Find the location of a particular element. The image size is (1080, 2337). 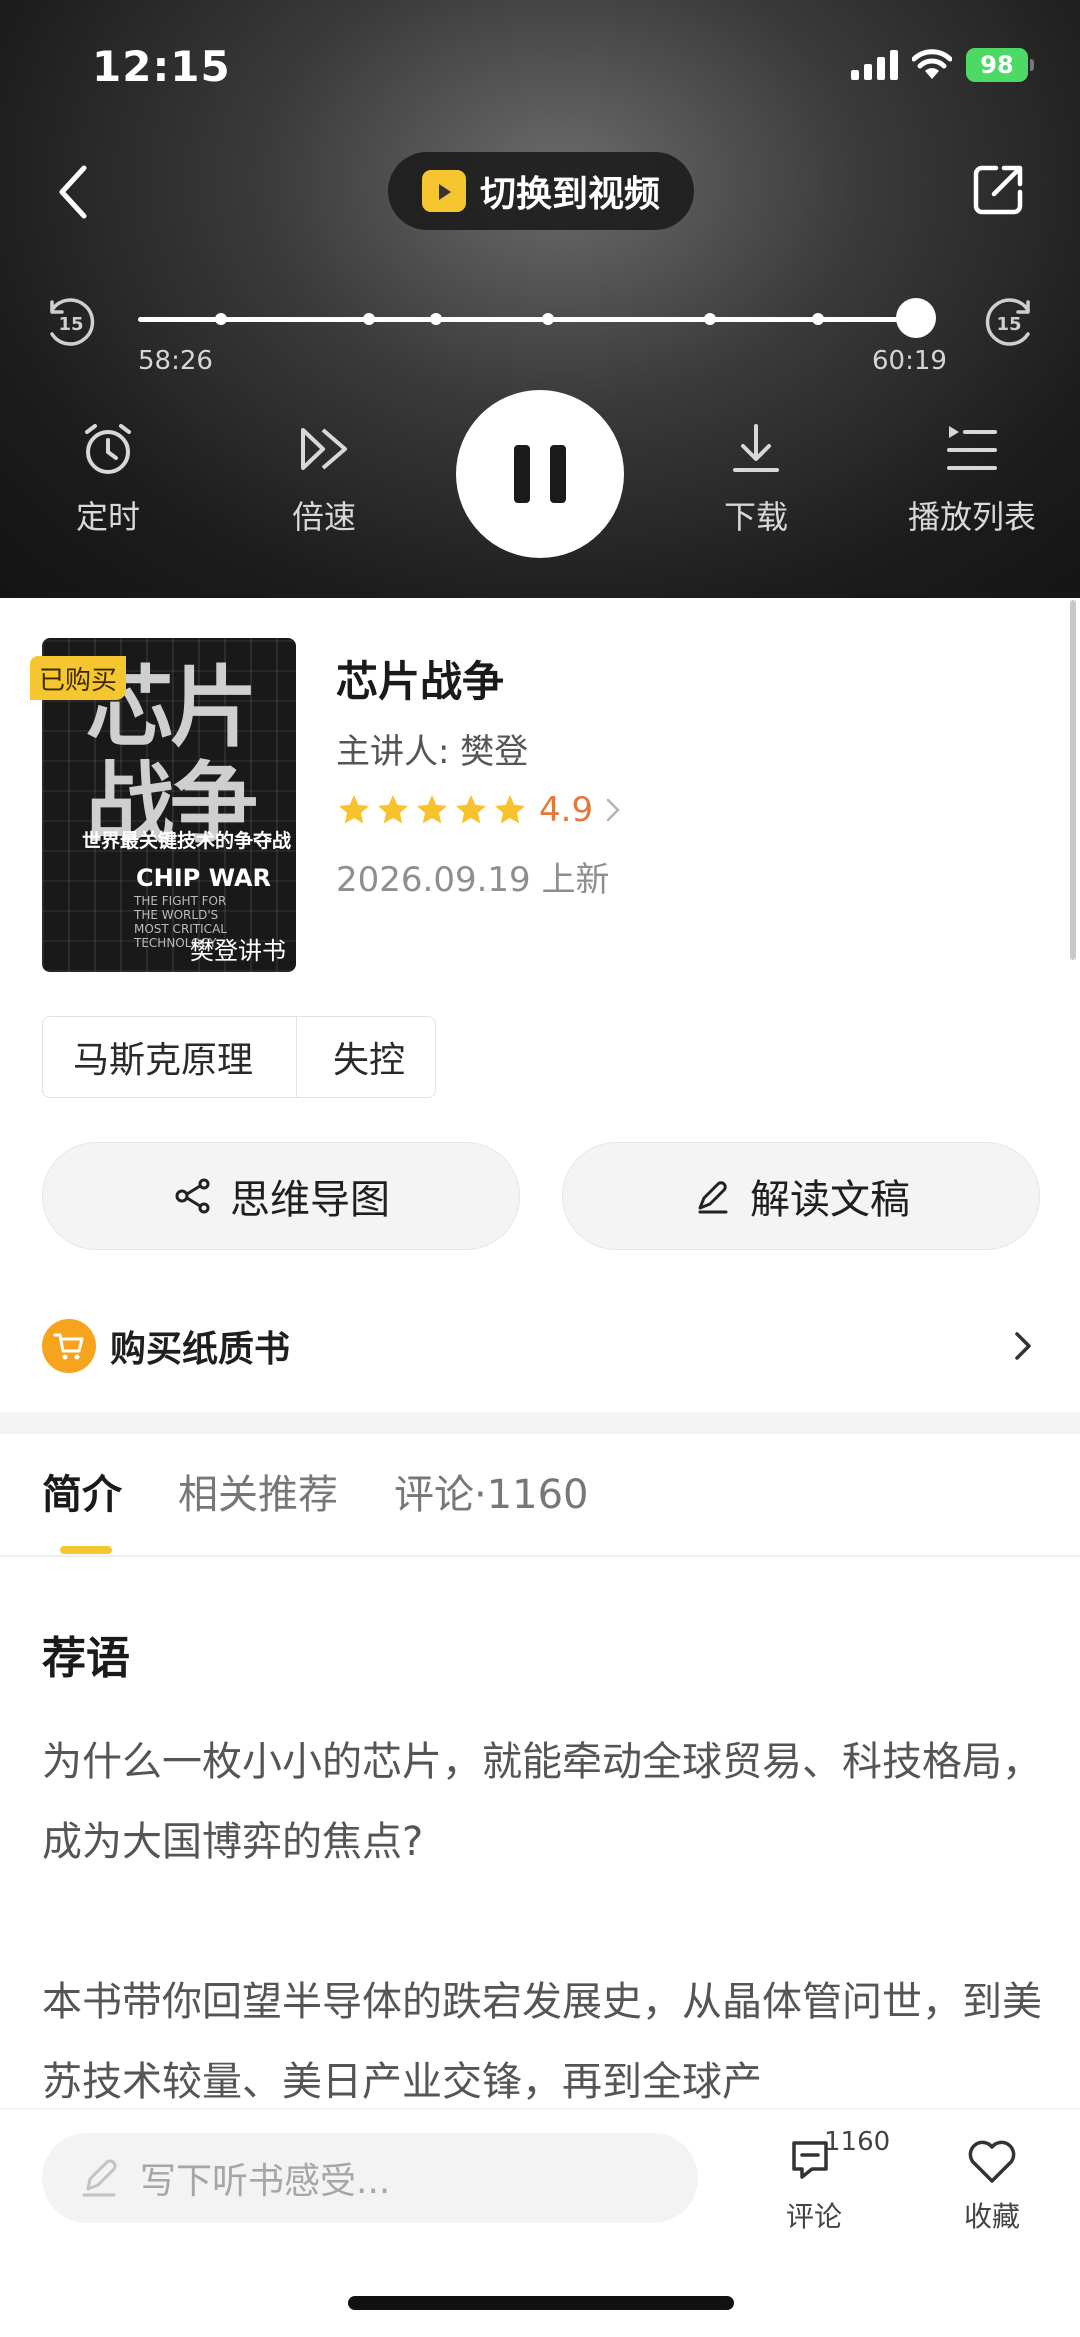

rating-row: 4.9 is located at coordinates (479, 810).